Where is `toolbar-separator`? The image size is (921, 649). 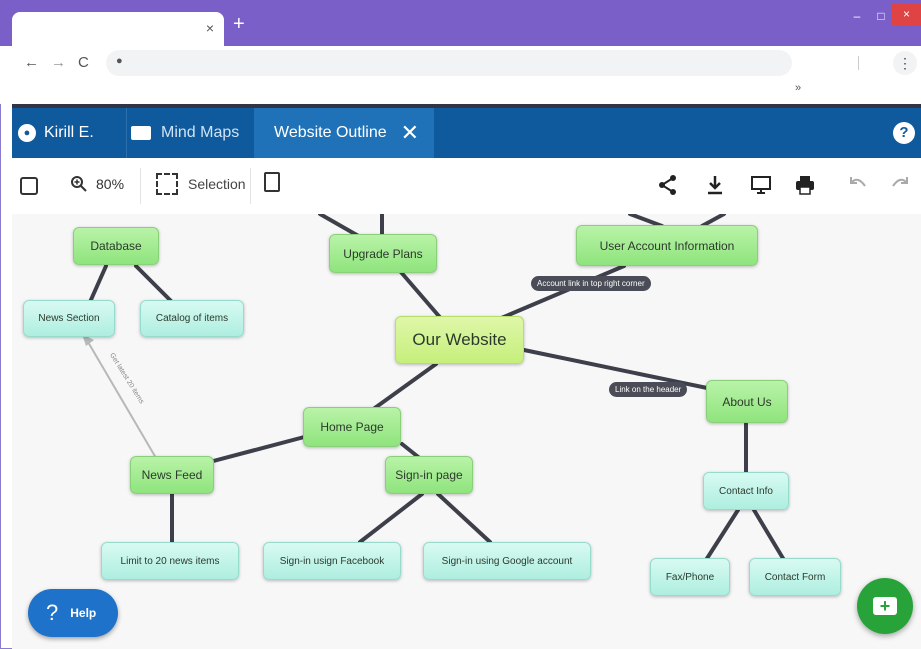 toolbar-separator is located at coordinates (858, 63).